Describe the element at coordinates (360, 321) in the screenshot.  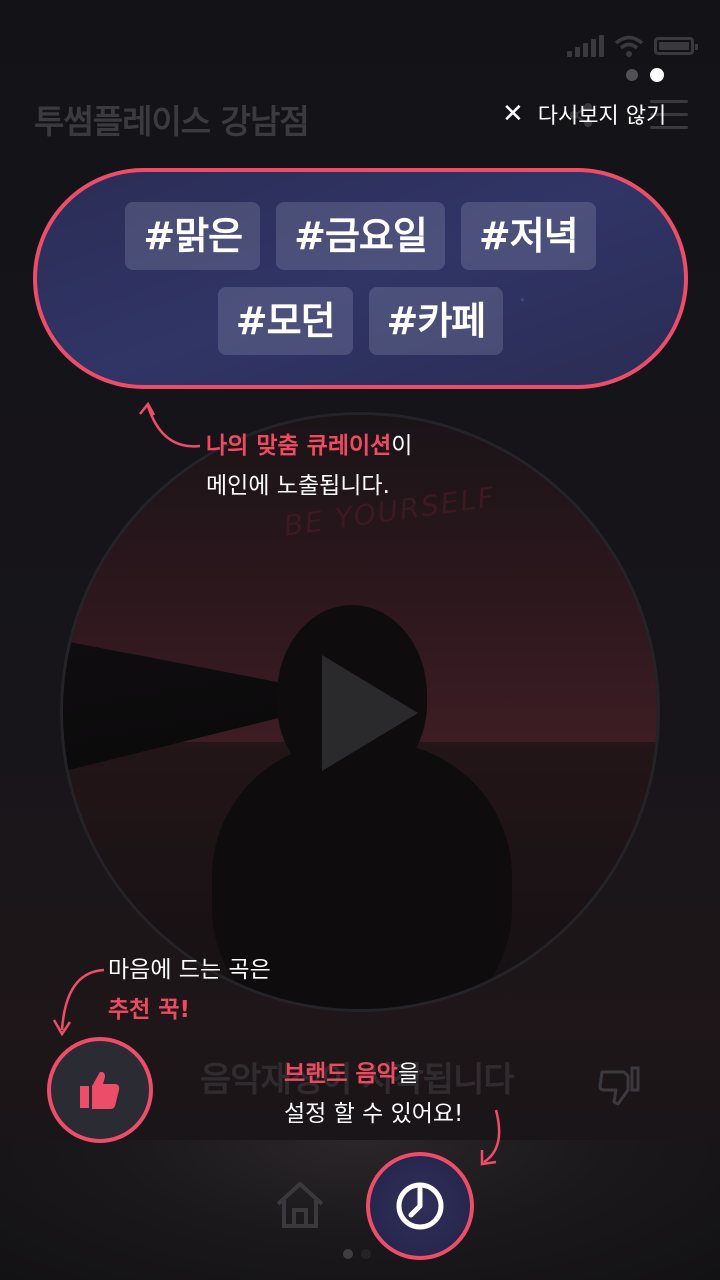
I see `tag-row-2: #모던 #카페` at that location.